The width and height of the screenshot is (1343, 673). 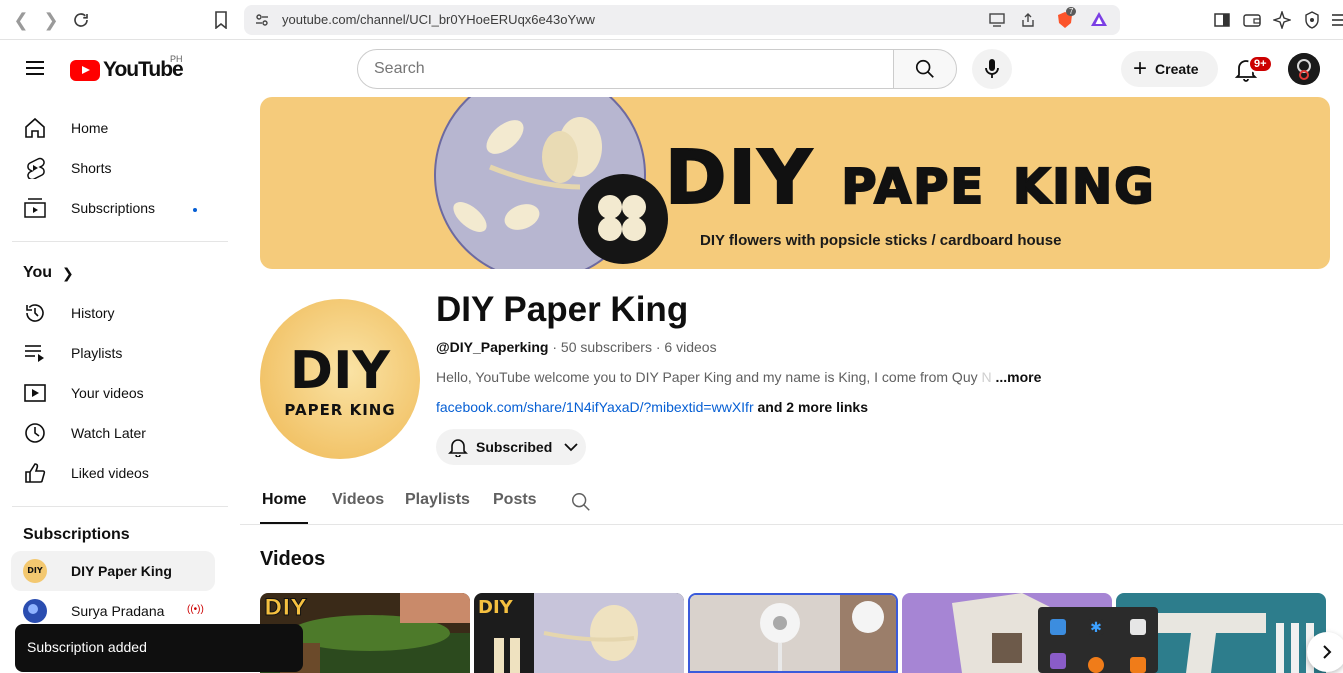 I want to click on channel-avatar-icon, so click(x=35, y=611).